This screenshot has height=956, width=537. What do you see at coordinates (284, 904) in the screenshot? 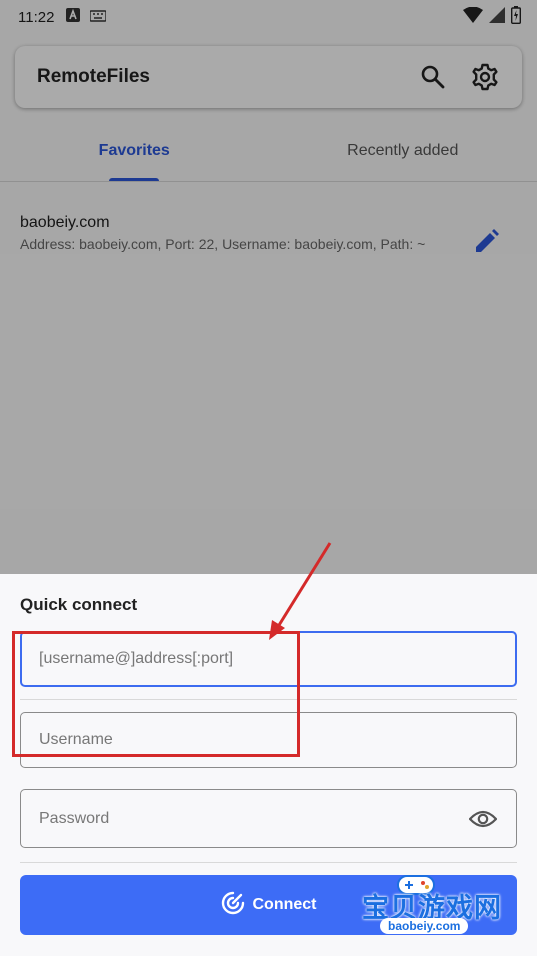
I see `connect-label: Connect` at bounding box center [284, 904].